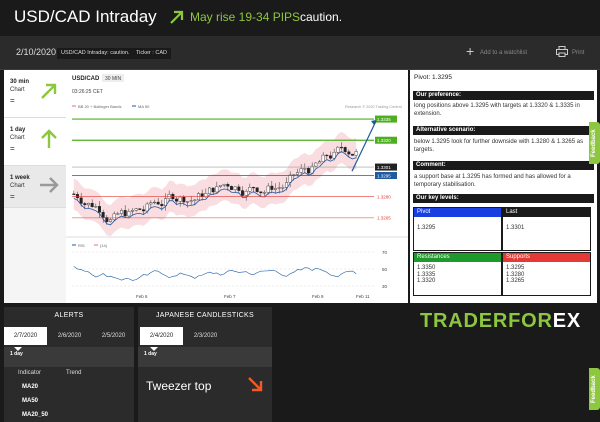 This screenshot has height=422, width=600. Describe the element at coordinates (457, 229) in the screenshot. I see `pivot-cell: Pivot 1.3295` at that location.